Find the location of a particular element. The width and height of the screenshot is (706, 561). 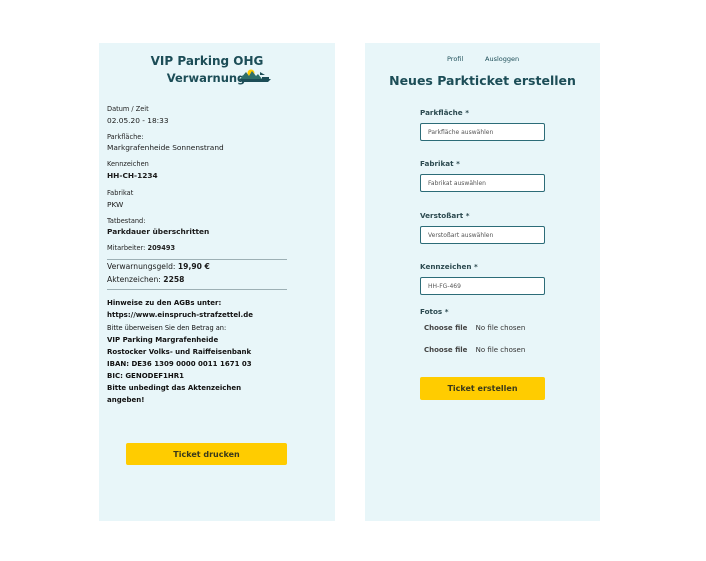

ticket-subtitle: Verwarnung is located at coordinates (206, 78).